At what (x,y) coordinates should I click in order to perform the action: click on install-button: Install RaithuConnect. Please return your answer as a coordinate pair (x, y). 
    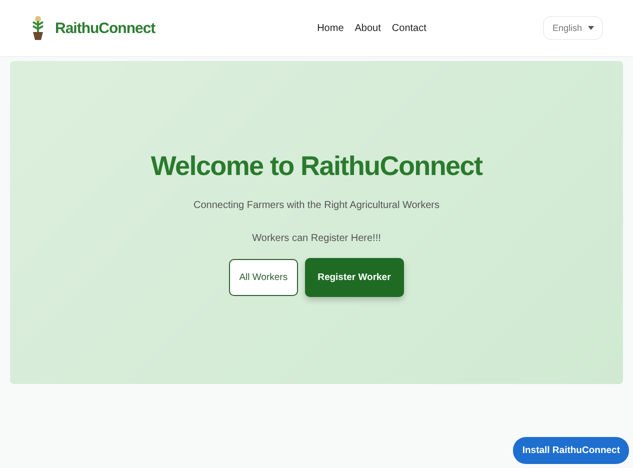
    Looking at the image, I should click on (571, 450).